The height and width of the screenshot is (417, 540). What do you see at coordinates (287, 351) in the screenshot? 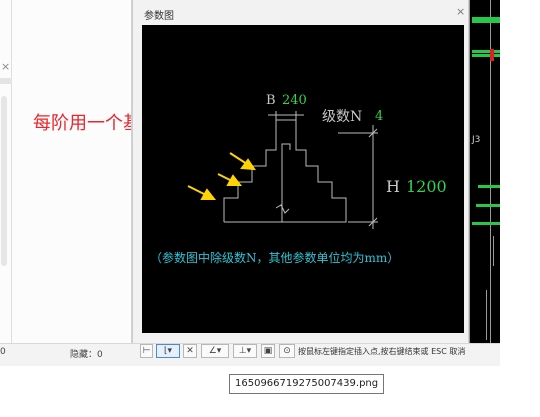
I see `toolbar-ortho-button: ⊙` at bounding box center [287, 351].